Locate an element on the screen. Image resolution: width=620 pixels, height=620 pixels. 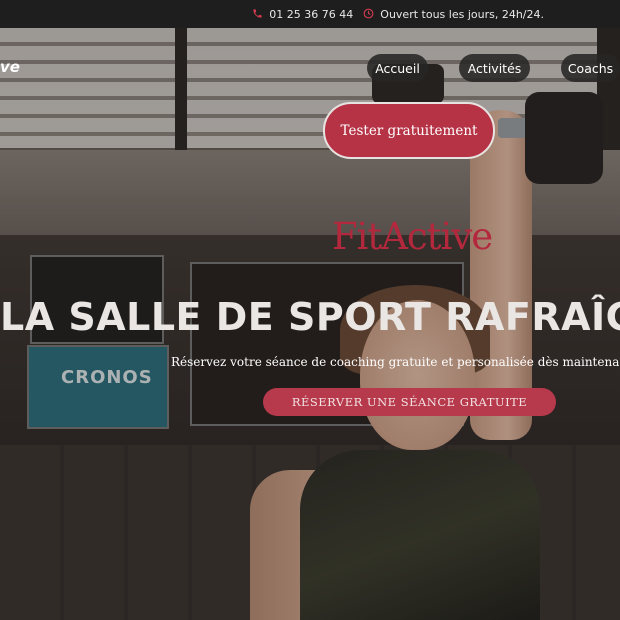
opening-hours: Ouvert tous les jours, 24h/24. is located at coordinates (453, 14).